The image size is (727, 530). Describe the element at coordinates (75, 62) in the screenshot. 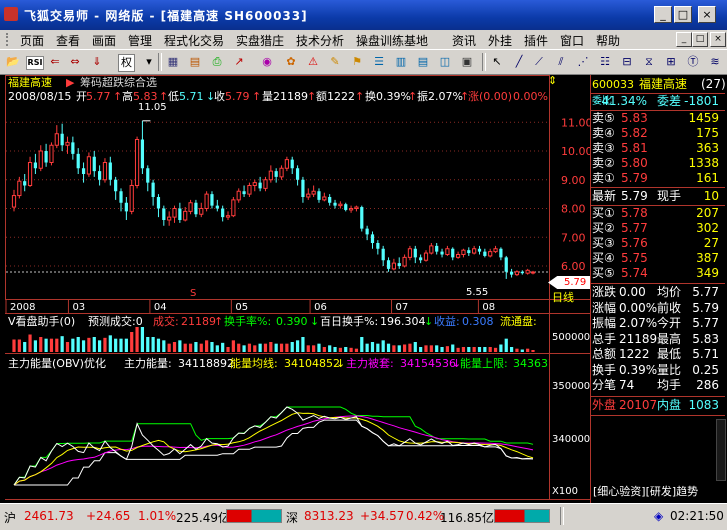

I see `horizontal-arrows-icon: ⇔` at that location.